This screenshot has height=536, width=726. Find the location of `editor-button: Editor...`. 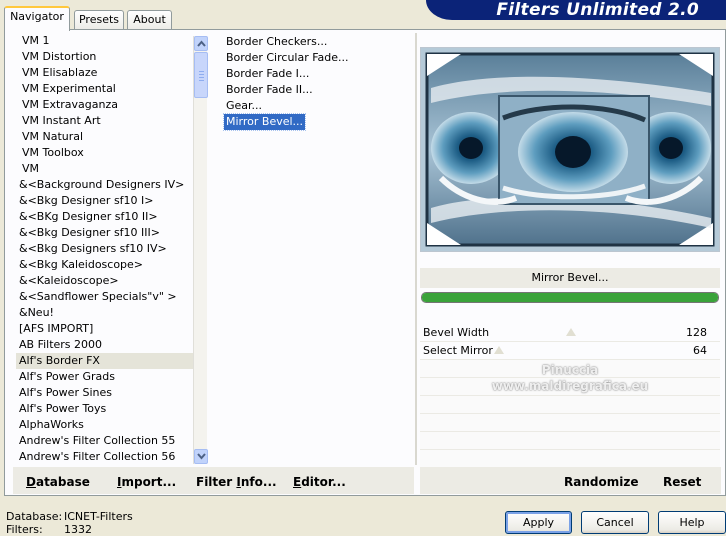

editor-button: Editor... is located at coordinates (319, 482).